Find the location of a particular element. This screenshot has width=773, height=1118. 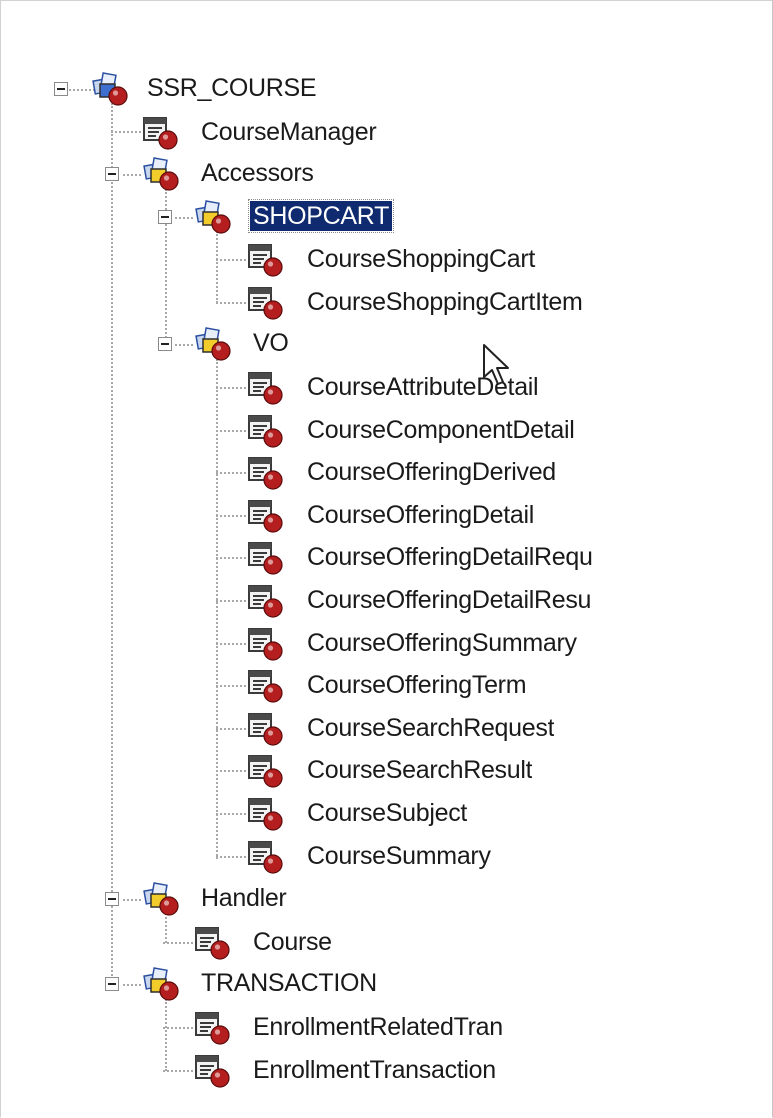

tree-node-label: CourseShoppingCartItem is located at coordinates (445, 301).